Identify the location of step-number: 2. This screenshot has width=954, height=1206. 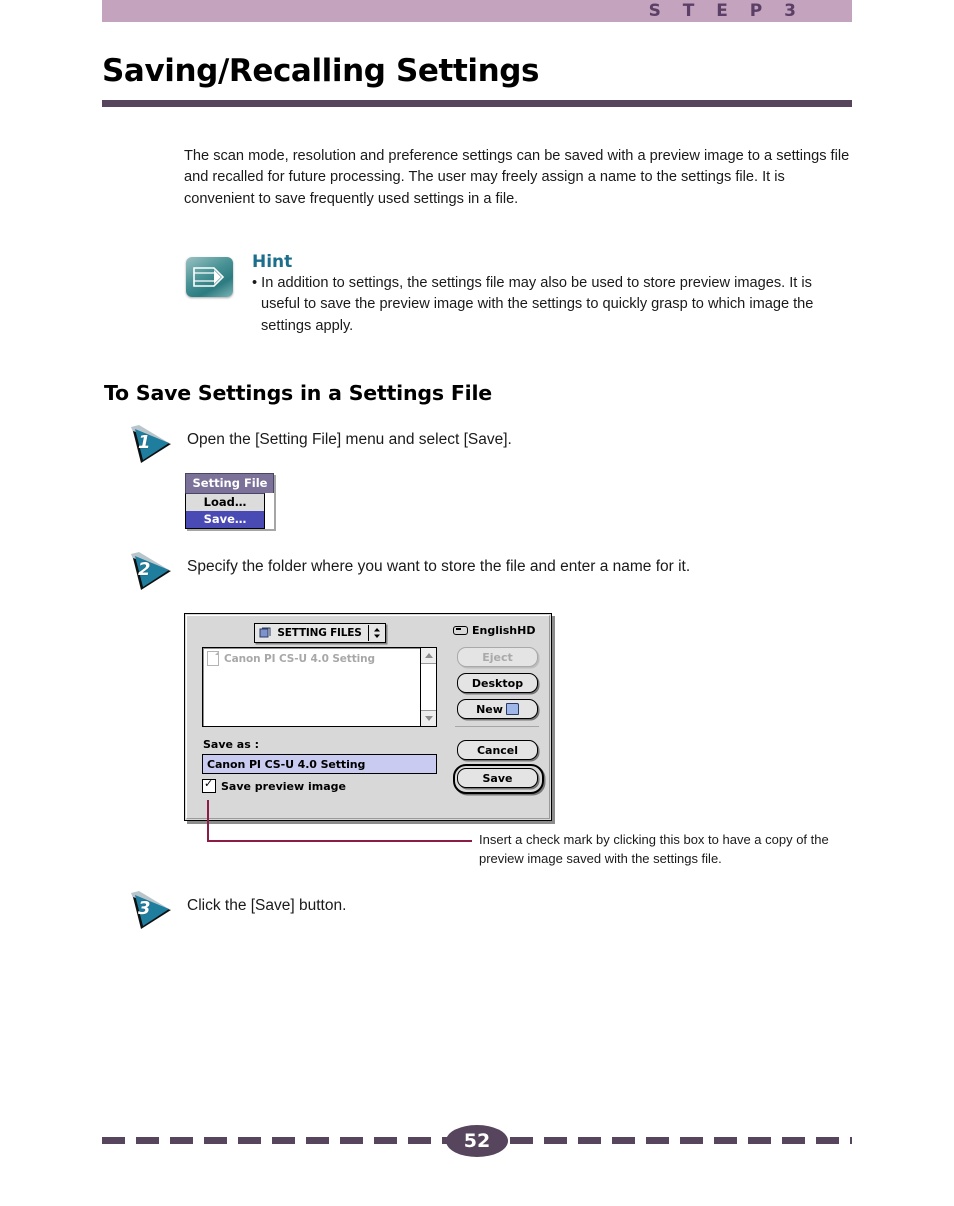
(144, 569).